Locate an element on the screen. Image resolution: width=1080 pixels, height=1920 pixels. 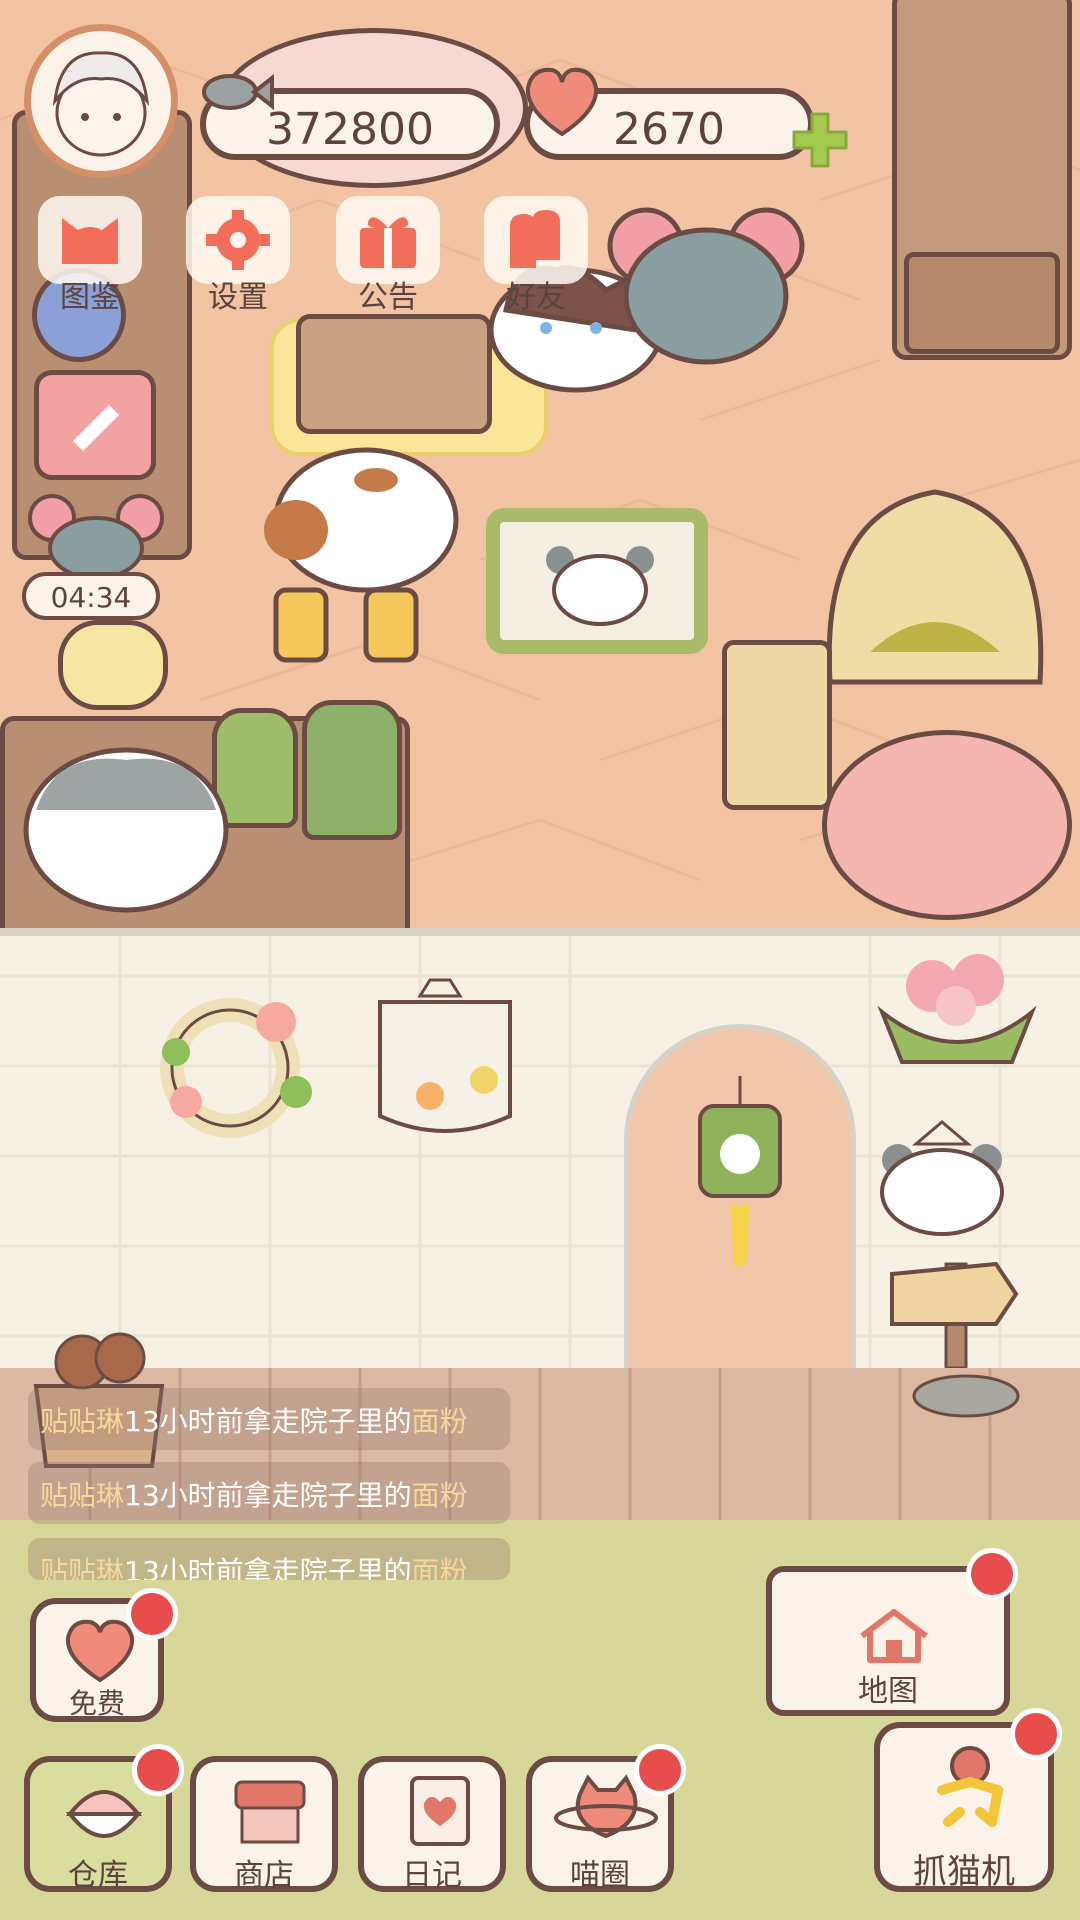
small-mouse is located at coordinates (96, 533).